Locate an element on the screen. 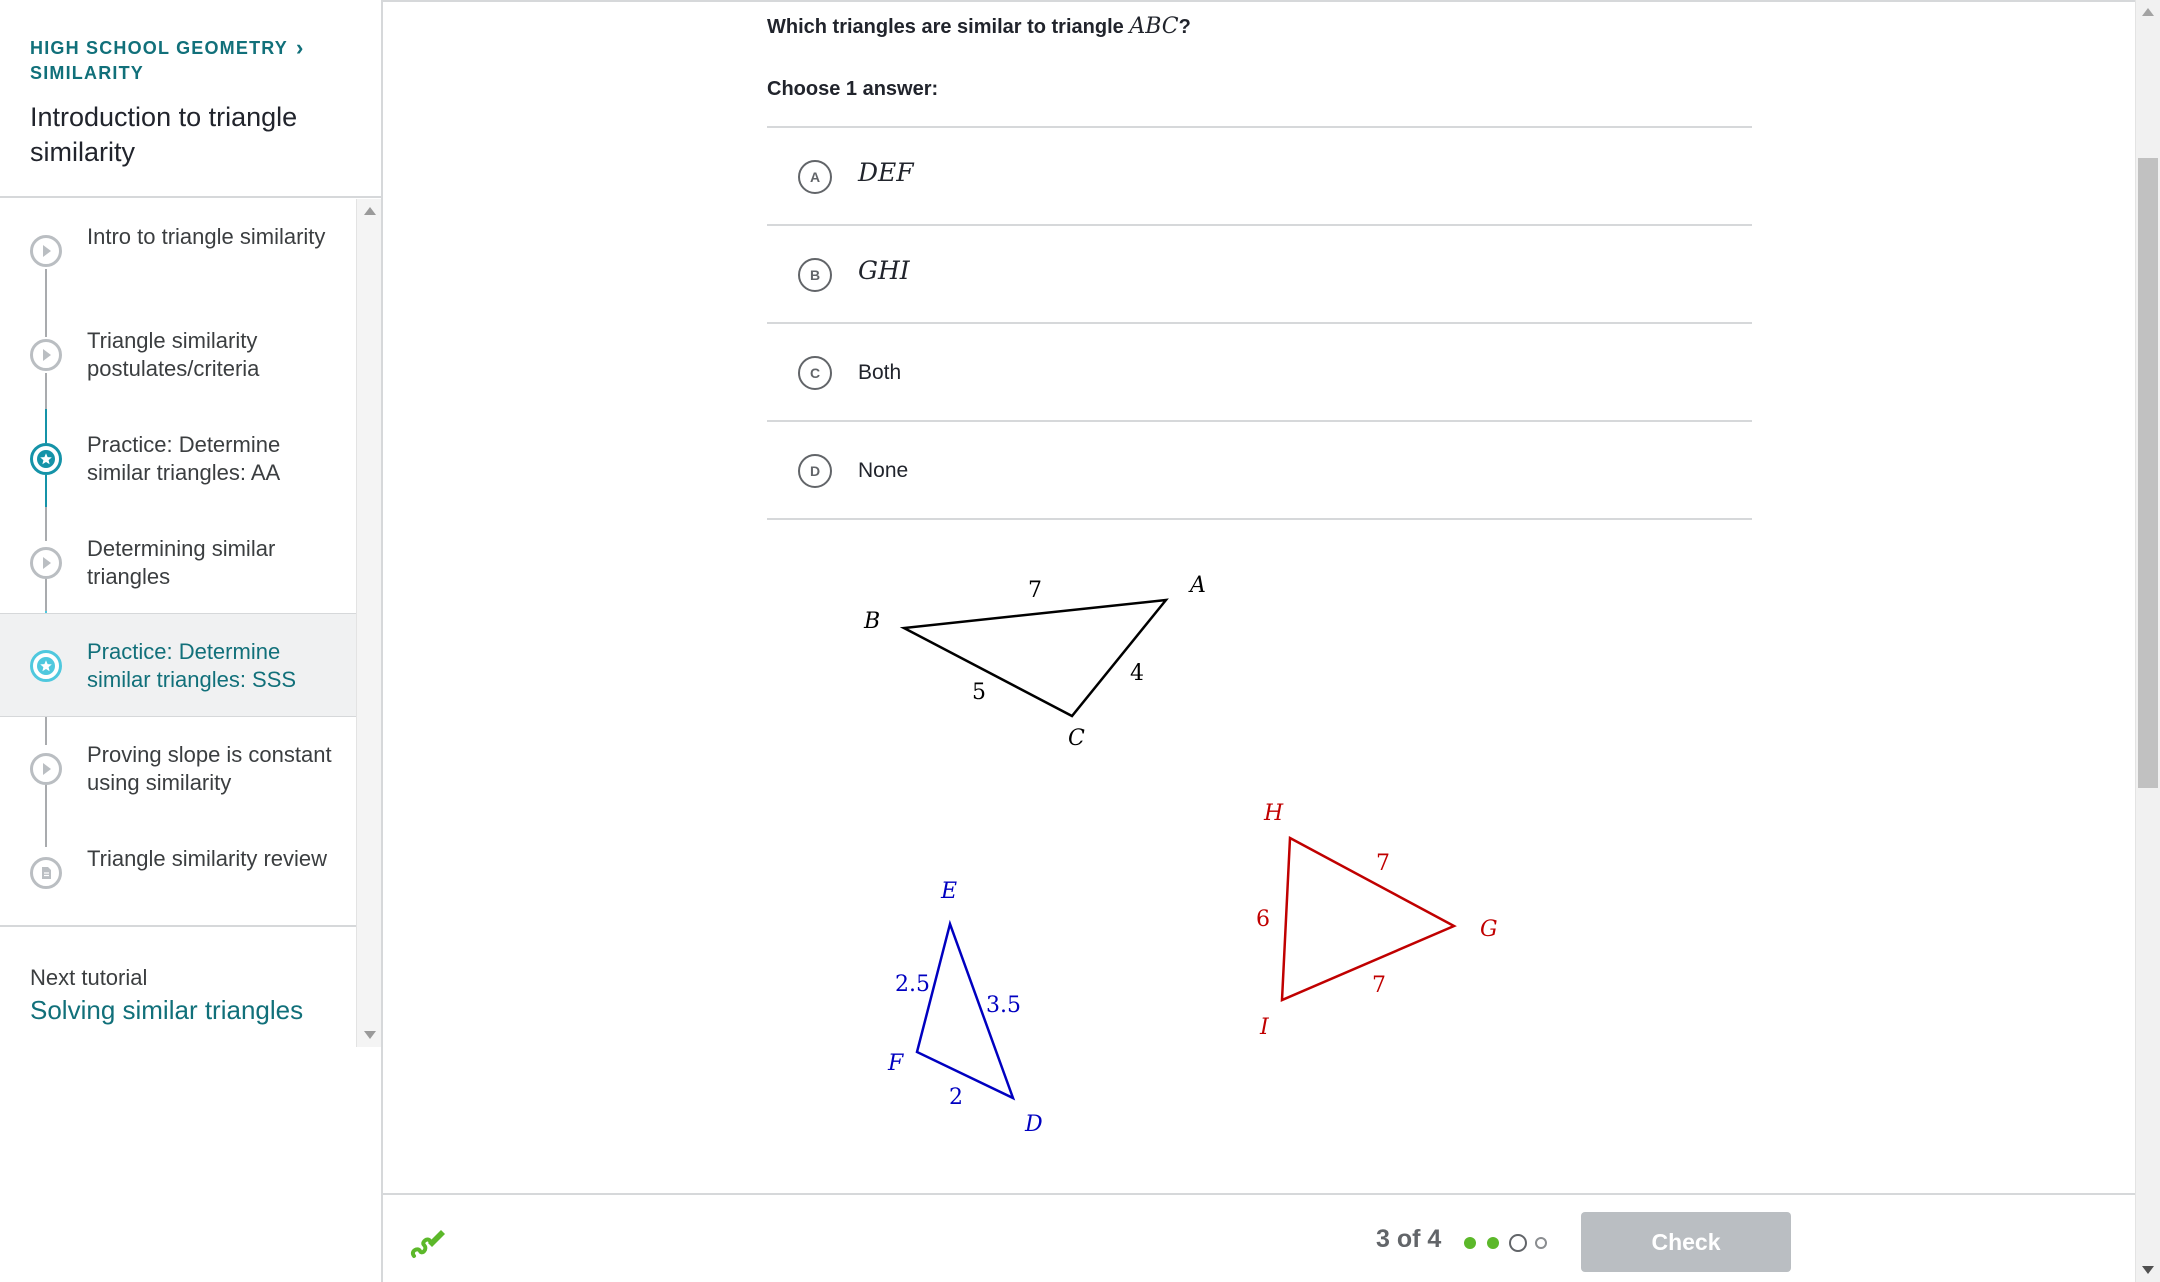 The width and height of the screenshot is (2160, 1282). sidebar-item-triangle-similarity-review: Triangle similarity review is located at coordinates (178, 873).